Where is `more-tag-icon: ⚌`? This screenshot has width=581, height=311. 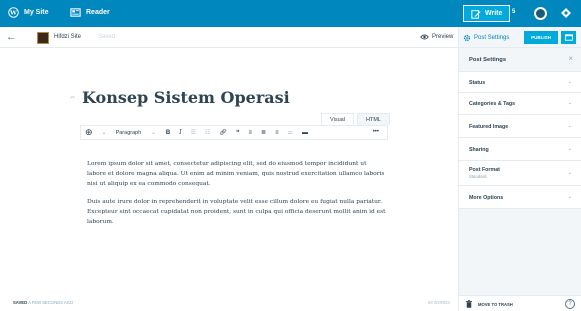 more-tag-icon: ⚌ is located at coordinates (290, 132).